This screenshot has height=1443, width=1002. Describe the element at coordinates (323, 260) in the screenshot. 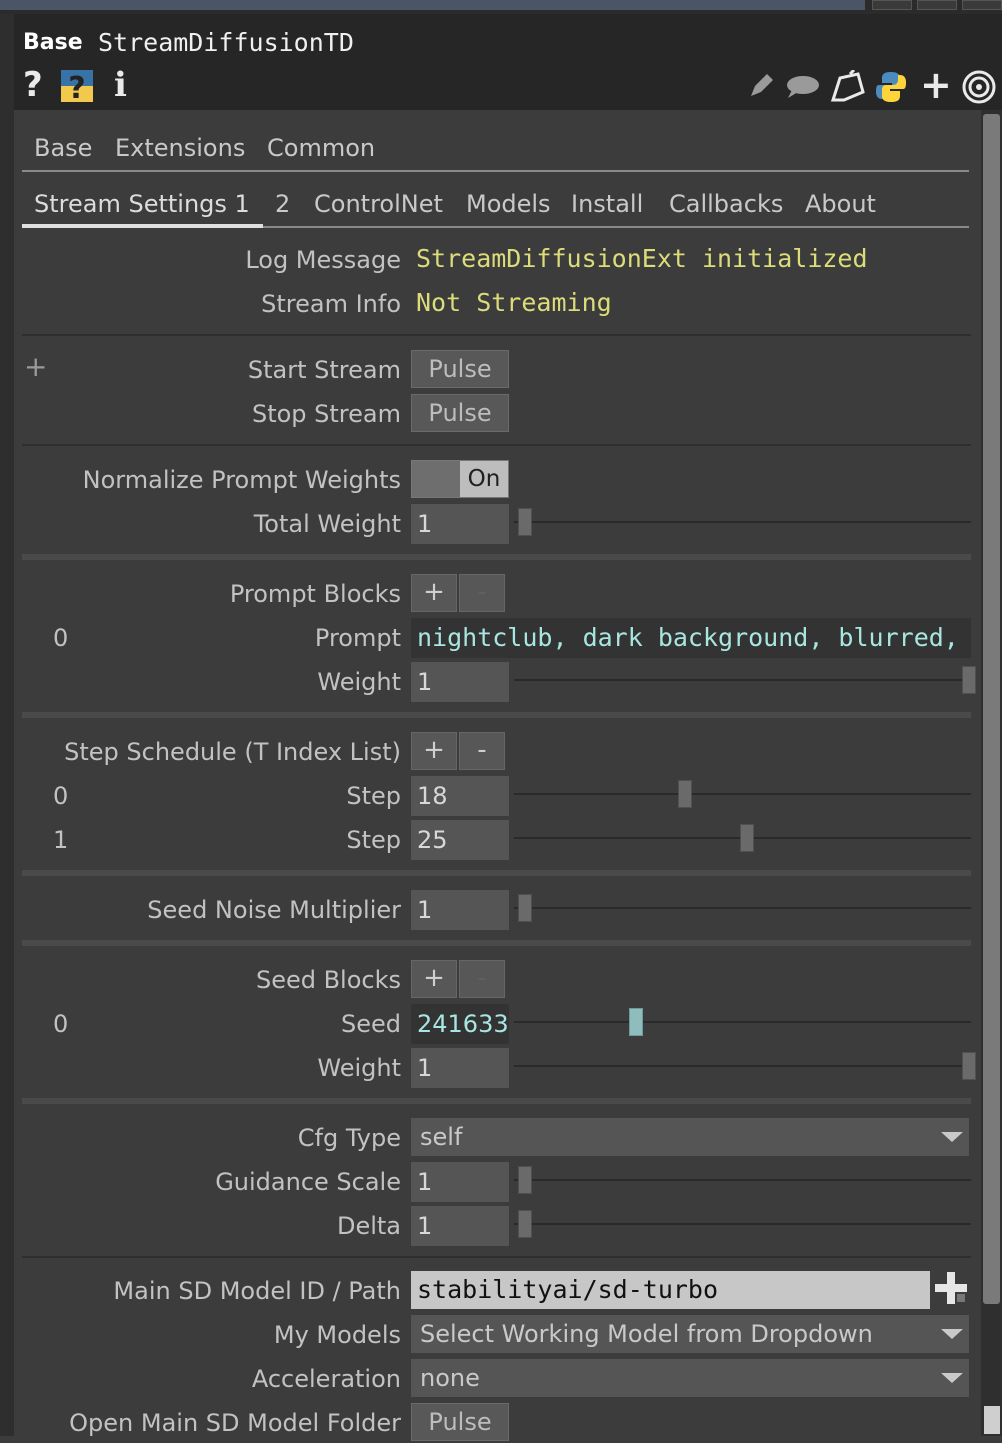

I see `log-message-label: Log Message` at that location.